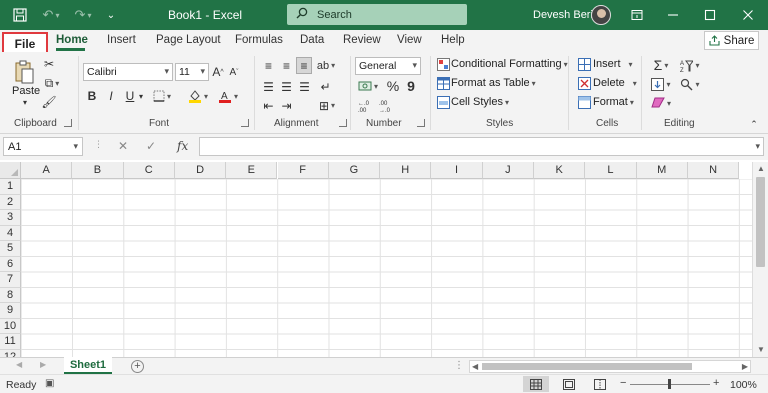 The height and width of the screenshot is (393, 768). What do you see at coordinates (286, 105) in the screenshot?
I see `increase-indent-icon: ⇥` at bounding box center [286, 105].